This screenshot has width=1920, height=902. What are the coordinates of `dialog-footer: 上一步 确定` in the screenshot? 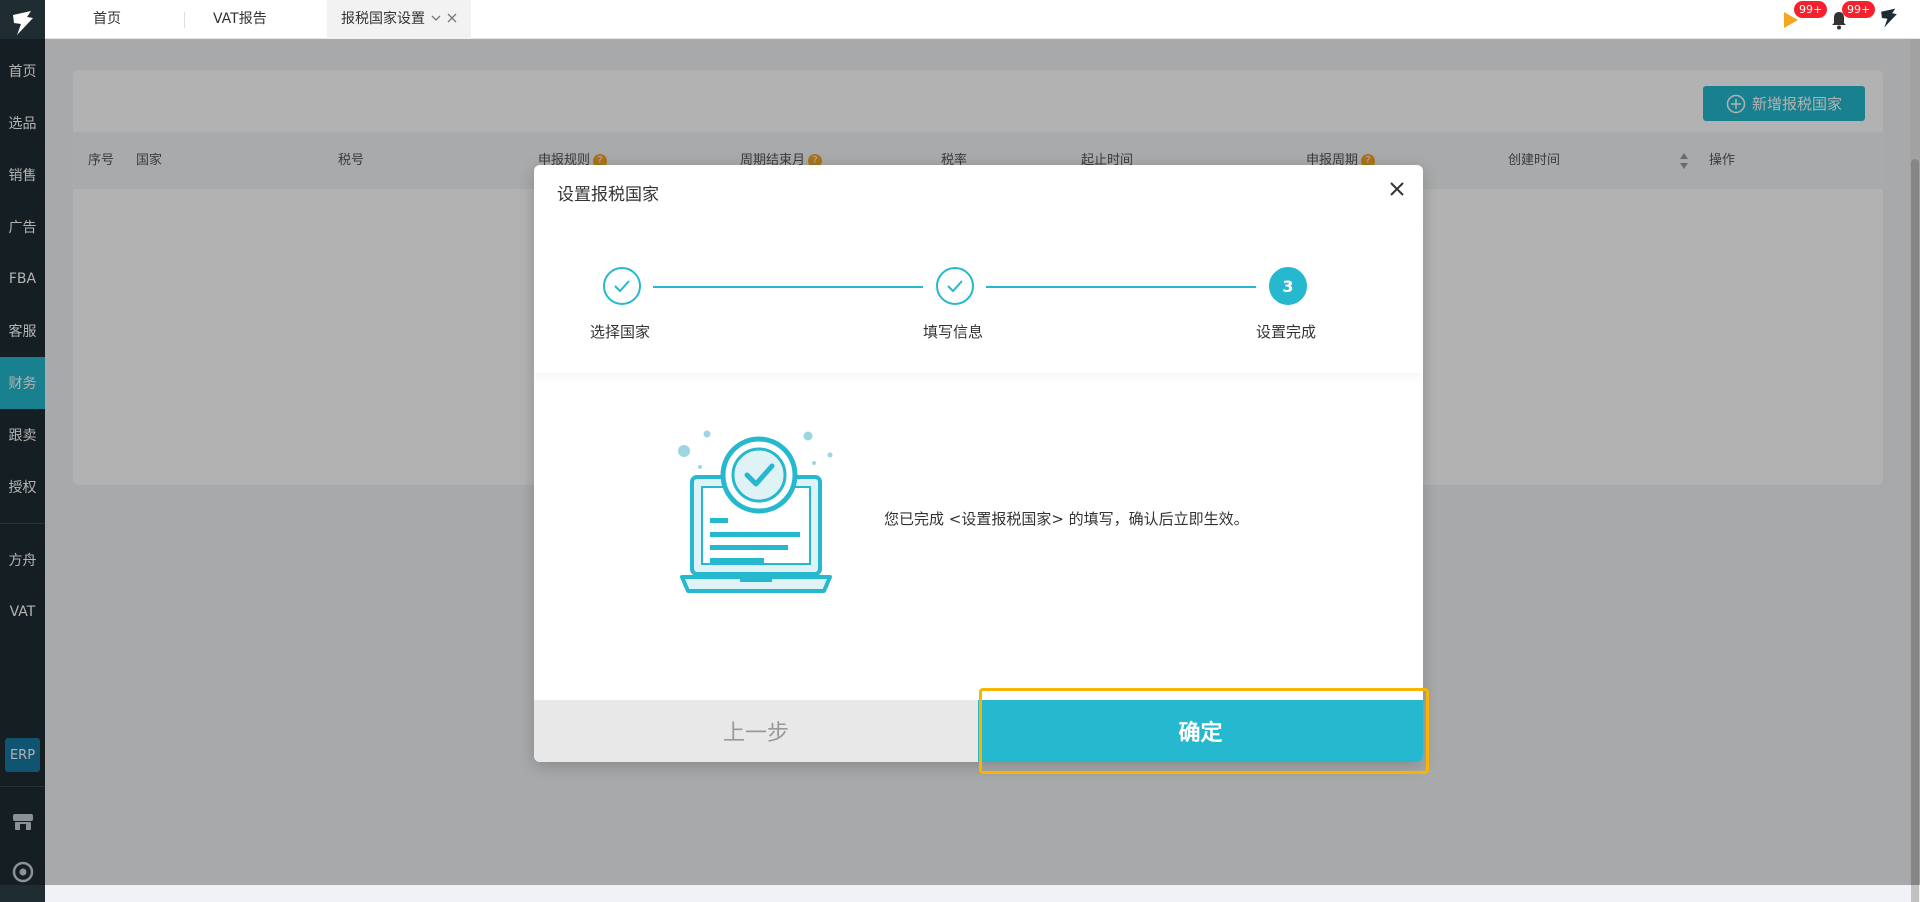 It's located at (978, 731).